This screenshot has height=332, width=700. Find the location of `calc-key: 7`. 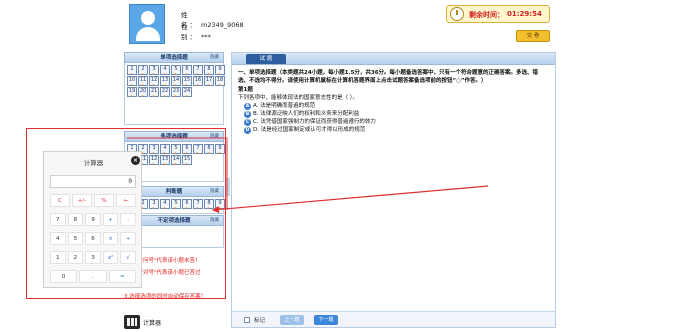

calc-key: 7 is located at coordinates (58, 219).